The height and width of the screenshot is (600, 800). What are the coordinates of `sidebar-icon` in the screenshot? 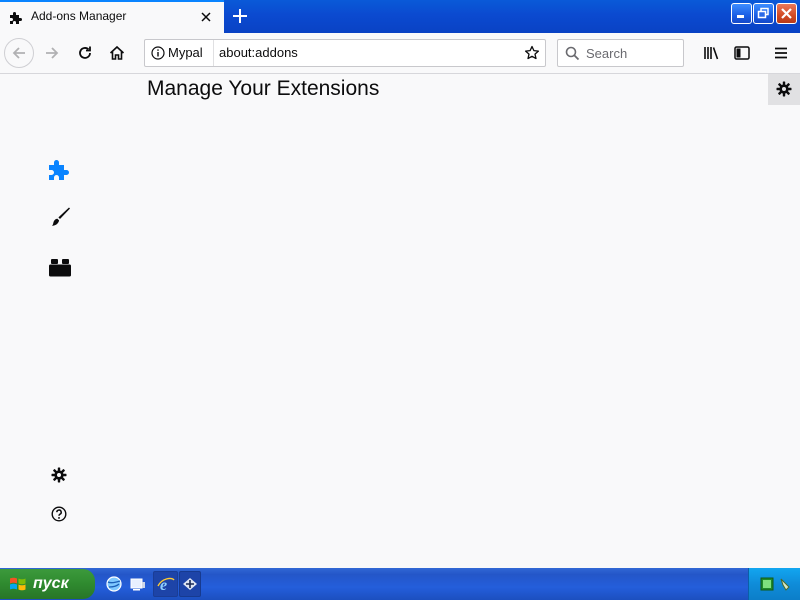 It's located at (742, 53).